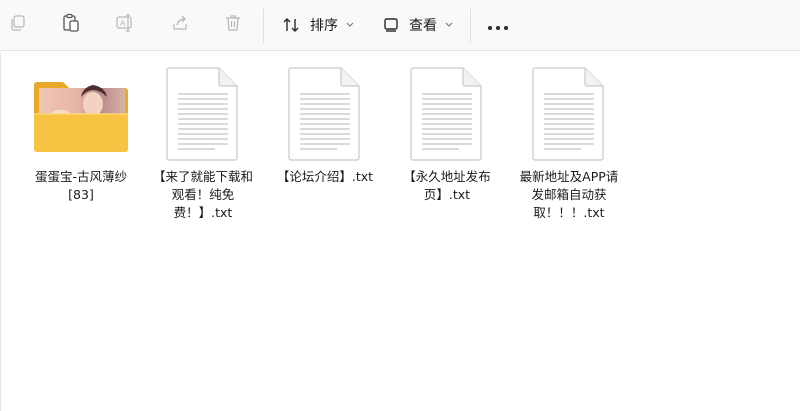  Describe the element at coordinates (447, 185) in the screenshot. I see `file-name: 【永久地址发布页】.txt` at that location.